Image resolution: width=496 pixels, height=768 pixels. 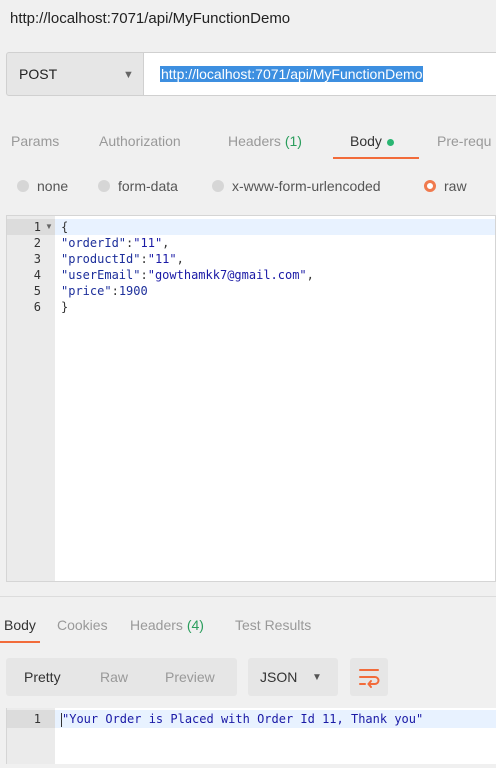 I want to click on format-label: JSON, so click(x=279, y=677).